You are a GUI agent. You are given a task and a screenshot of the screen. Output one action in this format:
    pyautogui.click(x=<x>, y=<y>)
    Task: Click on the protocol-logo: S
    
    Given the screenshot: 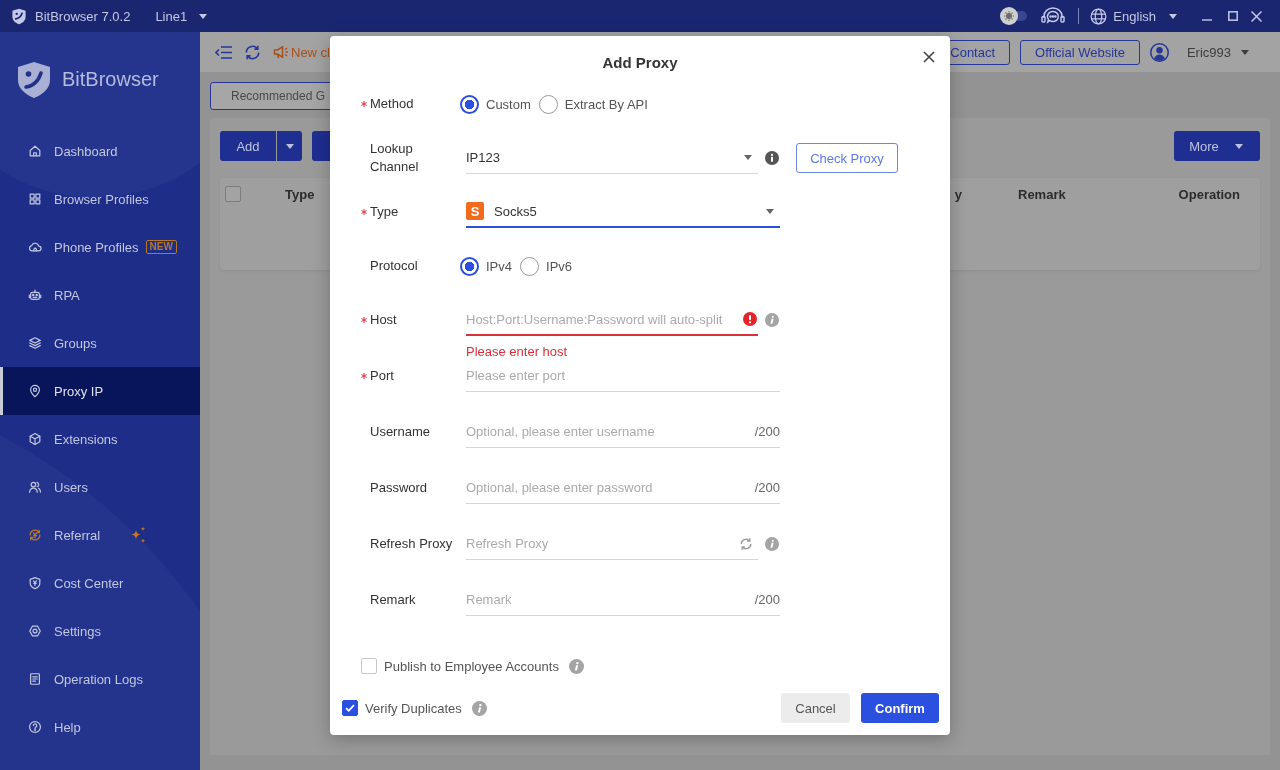 What is the action you would take?
    pyautogui.click(x=475, y=211)
    